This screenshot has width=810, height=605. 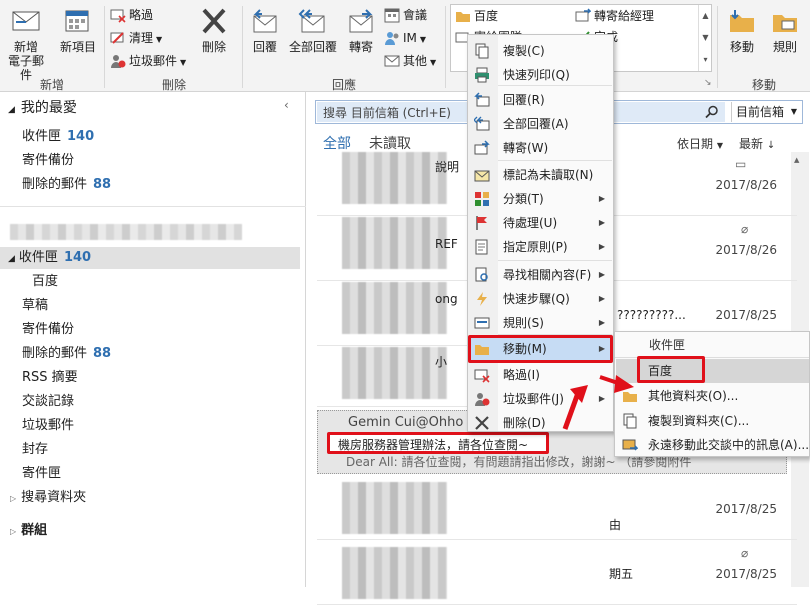 I want to click on menu-item-policy: 指定原則(P) ▶, so click(x=541, y=247).